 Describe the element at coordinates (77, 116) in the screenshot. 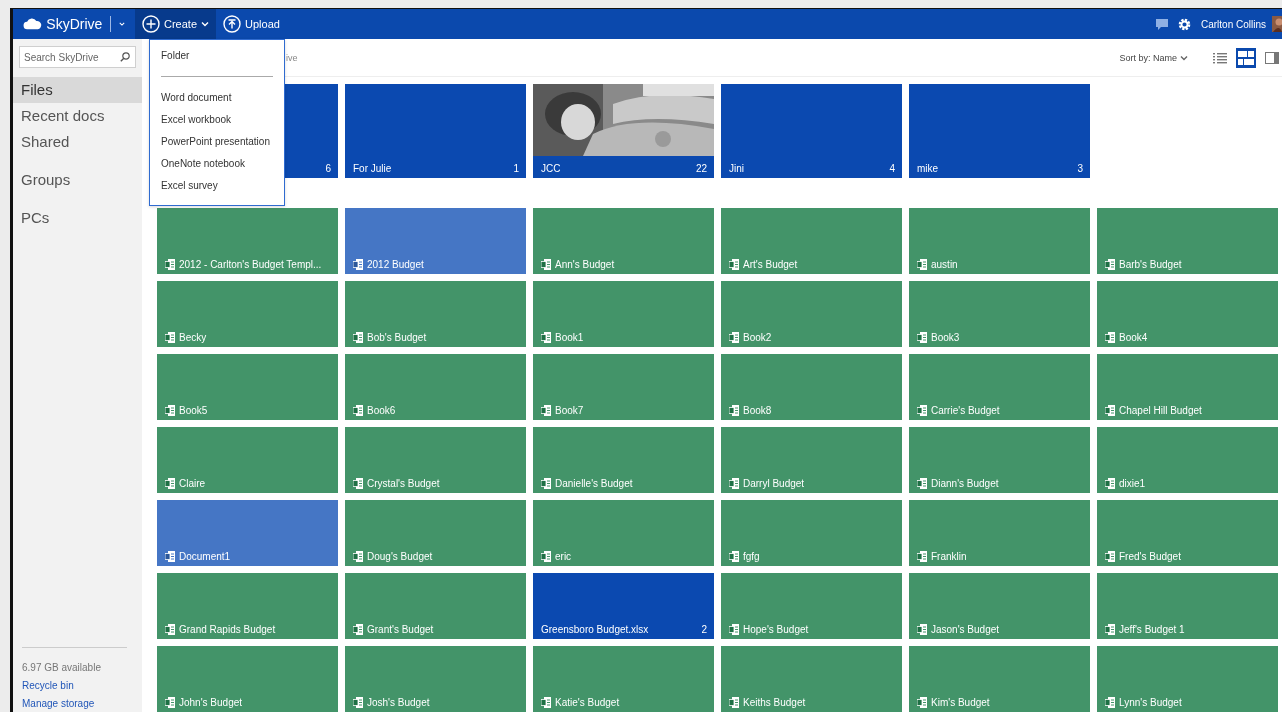

I see `nav-item: Recent docs` at that location.